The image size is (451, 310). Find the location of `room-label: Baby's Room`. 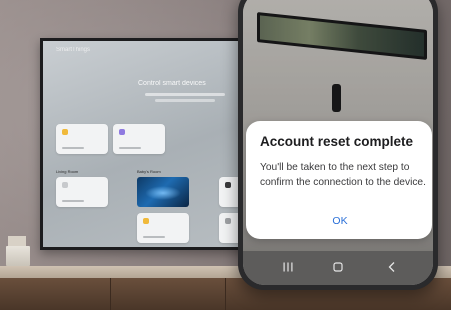

room-label: Baby's Room is located at coordinates (149, 171).